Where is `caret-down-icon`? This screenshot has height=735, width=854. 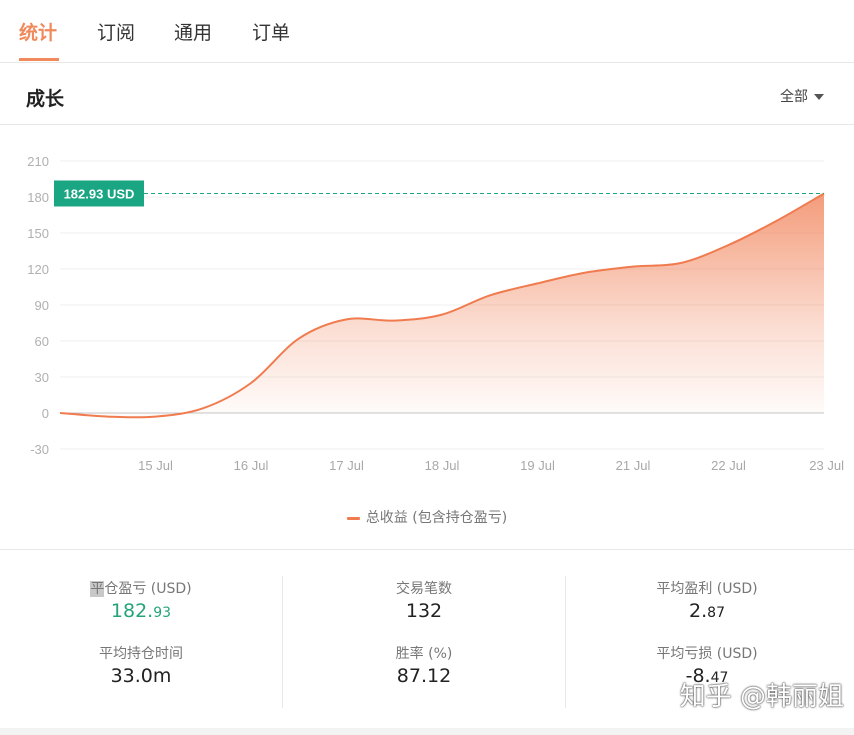 caret-down-icon is located at coordinates (819, 97).